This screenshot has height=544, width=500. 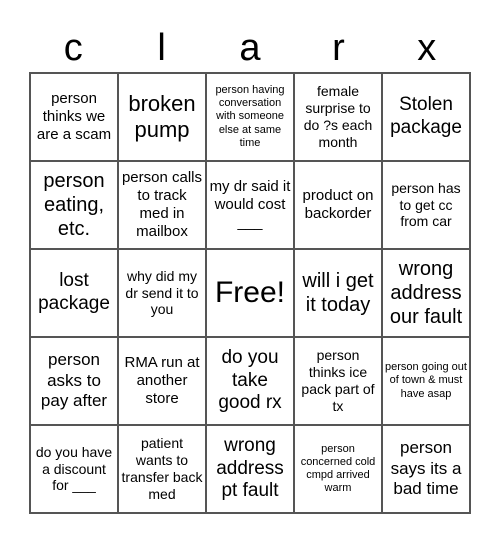 What do you see at coordinates (74, 293) in the screenshot?
I see `bingo-cell: lost package` at bounding box center [74, 293].